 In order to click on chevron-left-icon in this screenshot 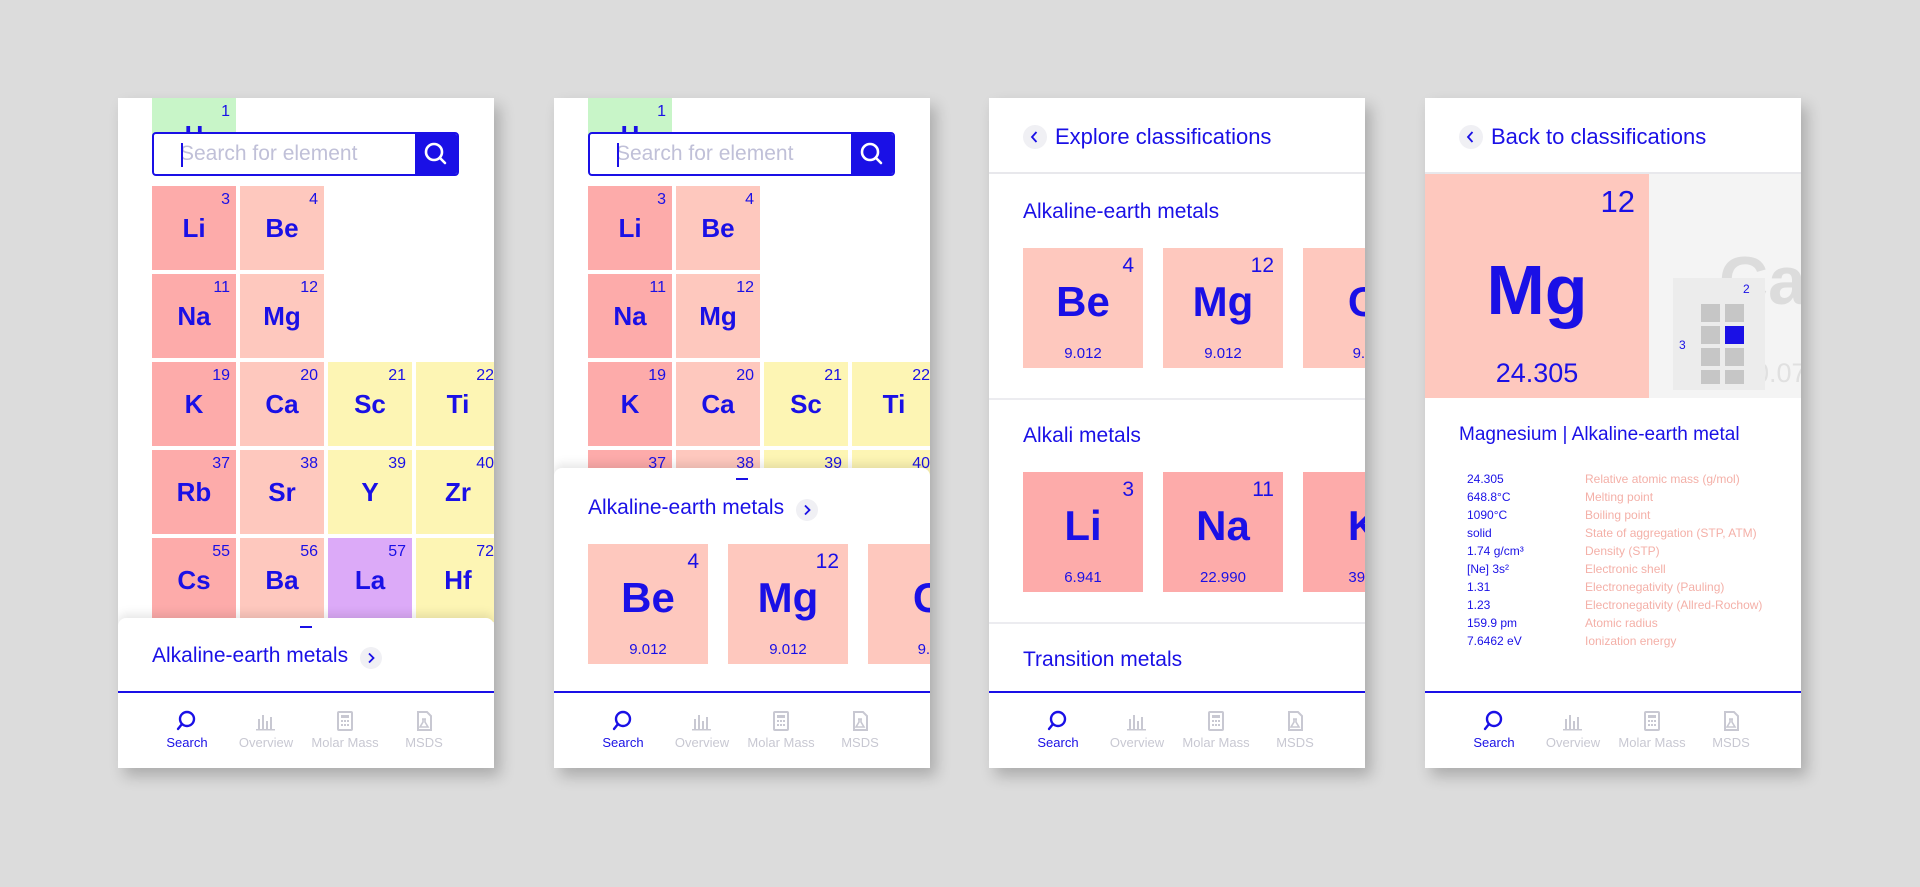, I will do `click(1034, 137)`.